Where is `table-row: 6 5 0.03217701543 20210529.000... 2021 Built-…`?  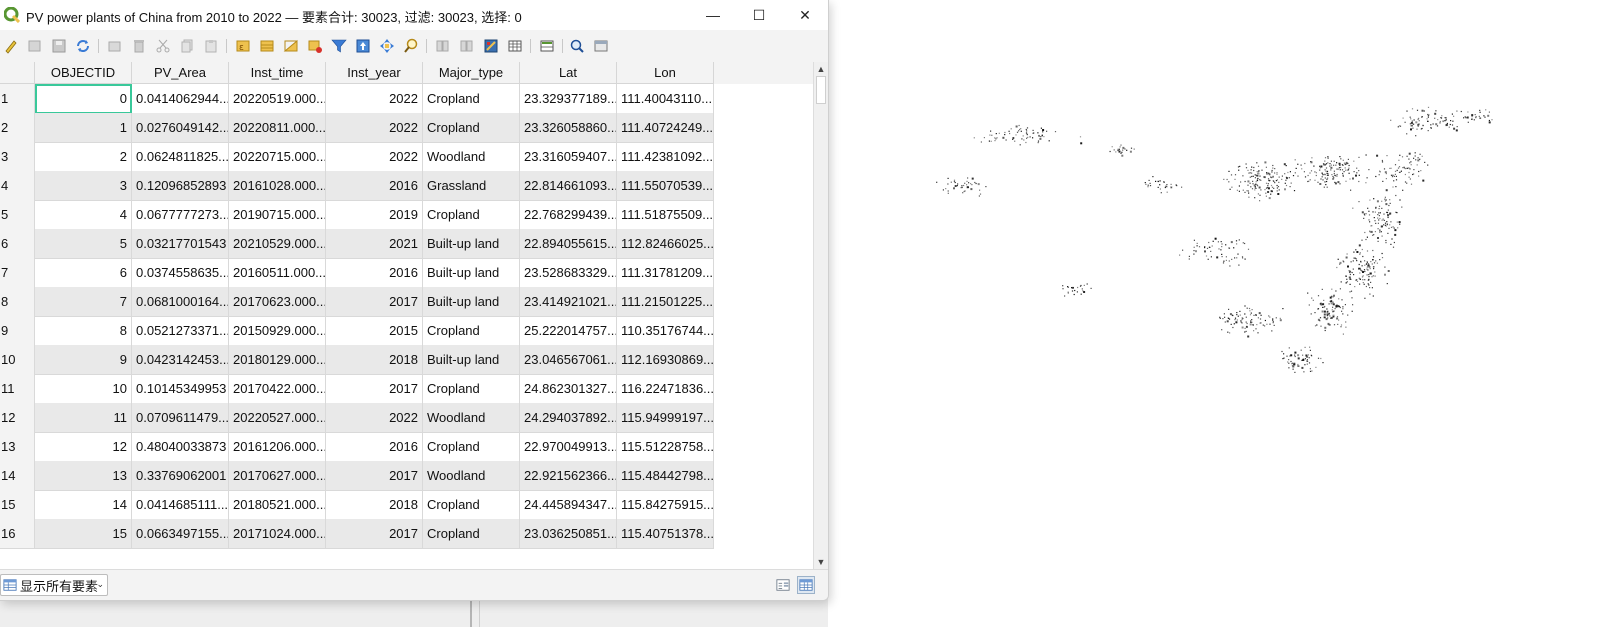 table-row: 6 5 0.03217701543 20210529.000... 2021 Built-… is located at coordinates (367, 244).